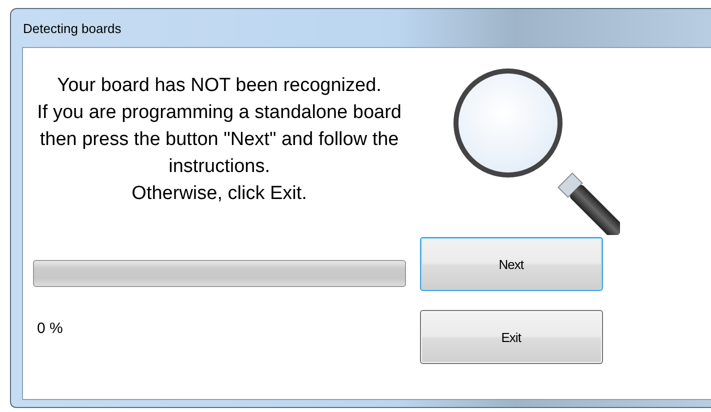 The height and width of the screenshot is (412, 711). What do you see at coordinates (511, 264) in the screenshot?
I see `dialog-button: Next` at bounding box center [511, 264].